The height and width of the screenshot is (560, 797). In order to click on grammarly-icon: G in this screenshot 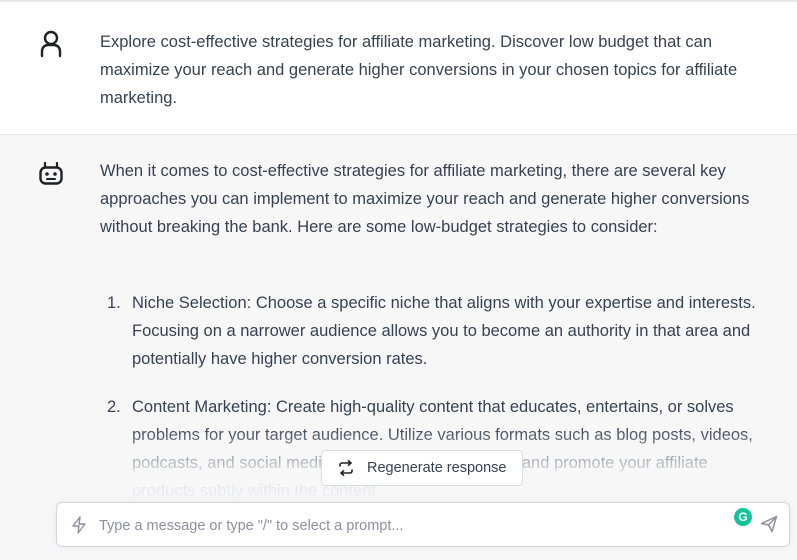, I will do `click(743, 517)`.